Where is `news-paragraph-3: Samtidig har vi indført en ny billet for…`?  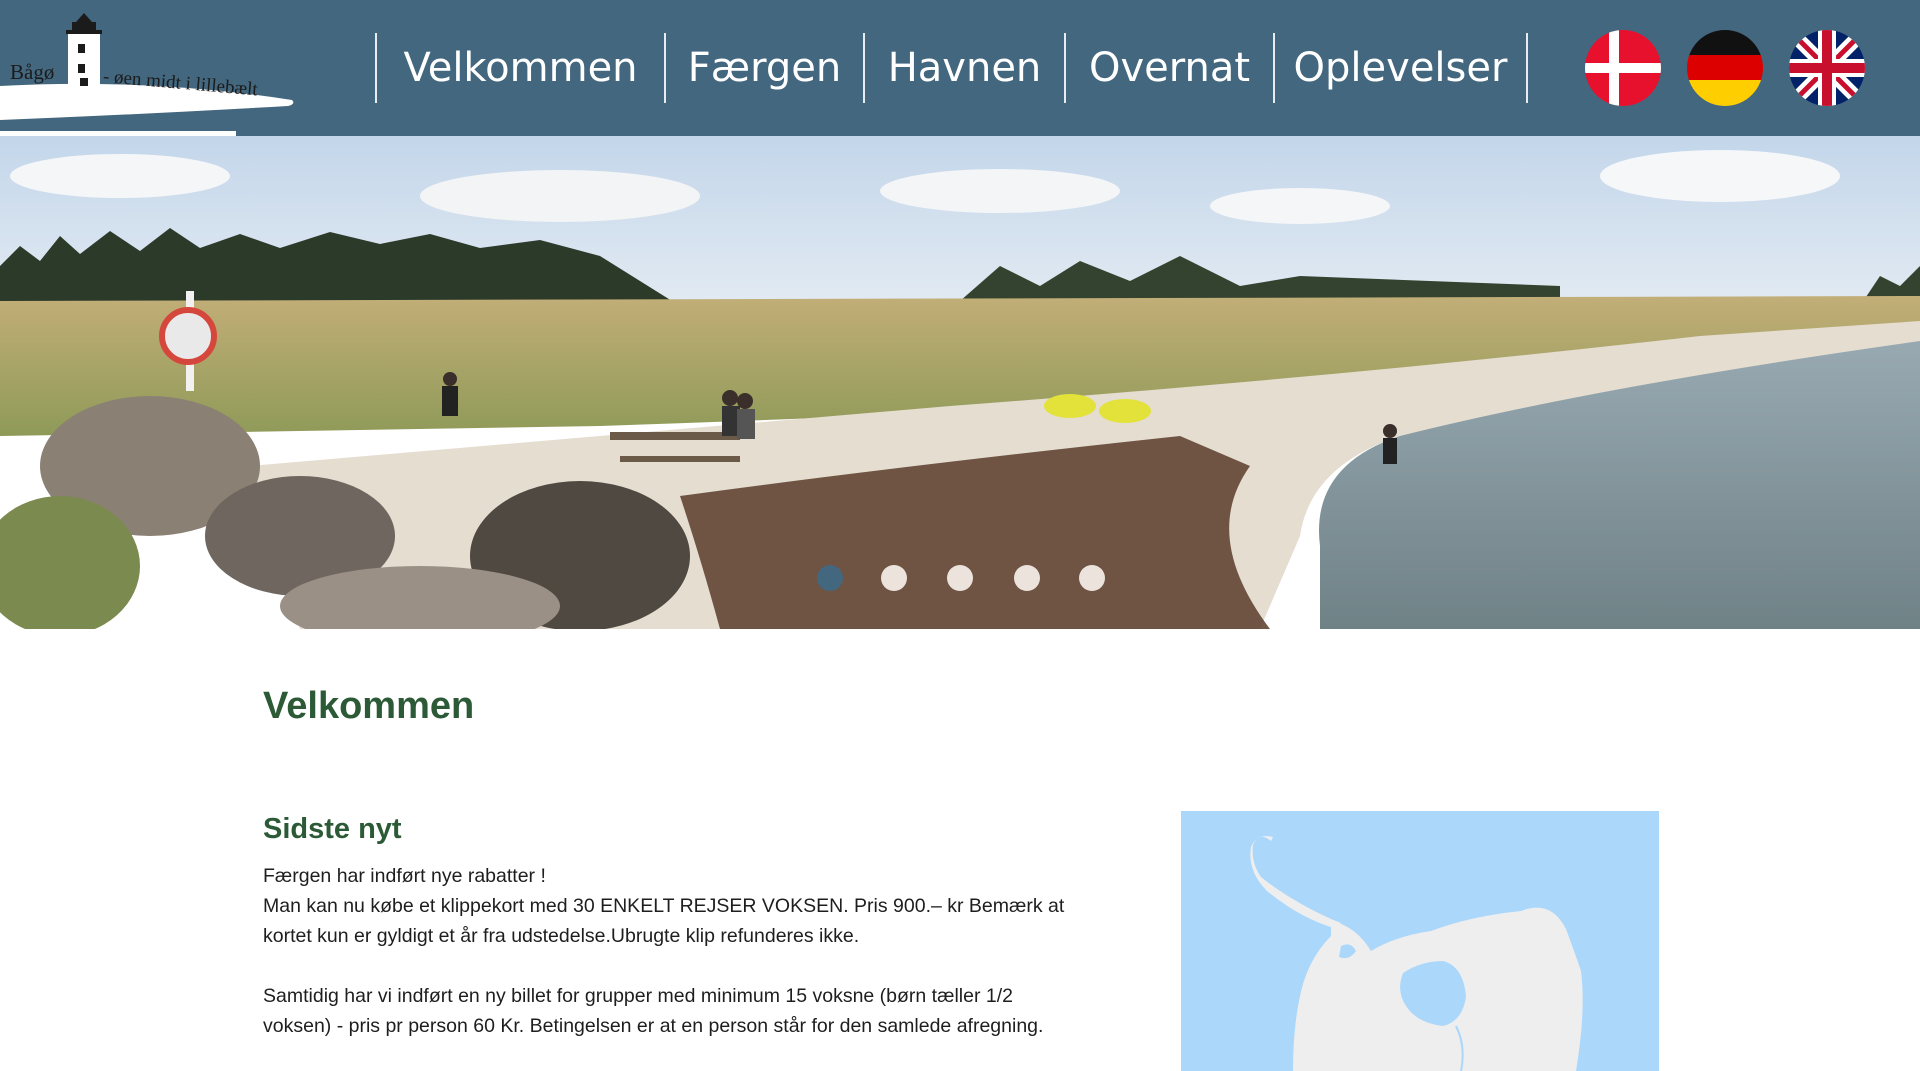
news-paragraph-3: Samtidig har vi indført en ny billet for… is located at coordinates (653, 1011).